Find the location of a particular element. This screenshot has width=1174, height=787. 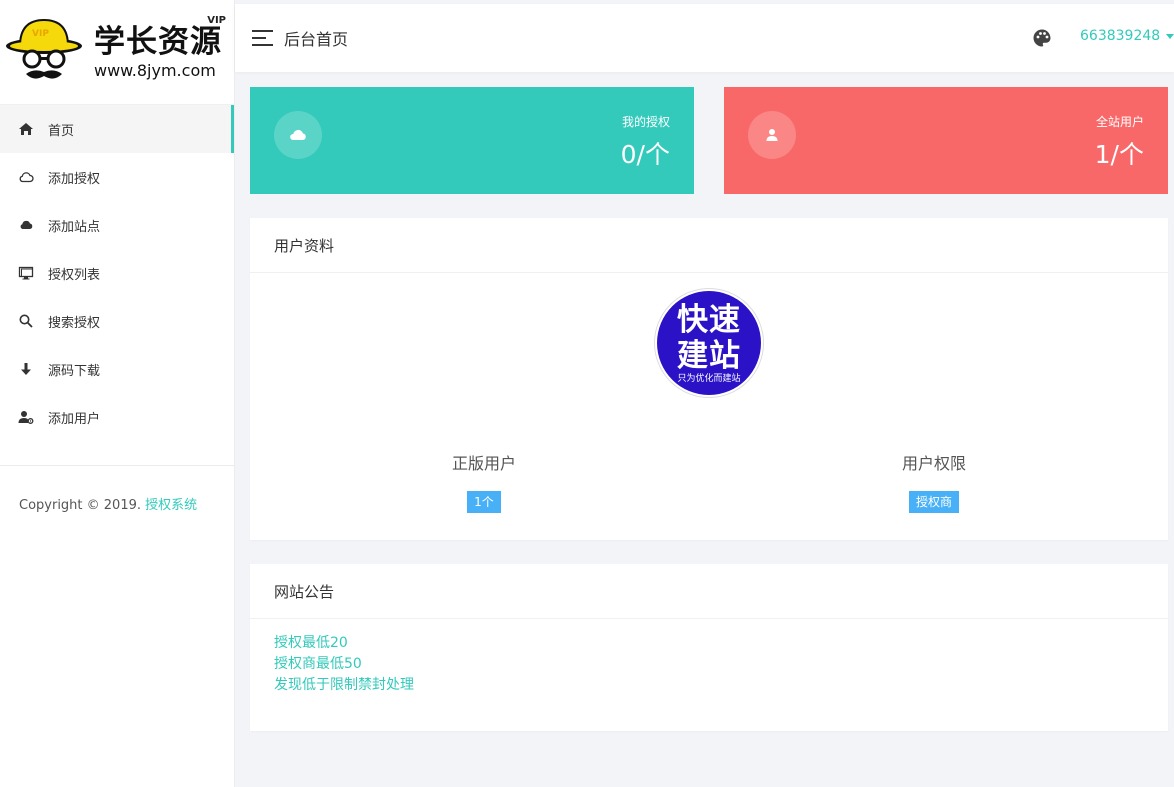

avatar-text-line2: 建站 is located at coordinates (709, 355).